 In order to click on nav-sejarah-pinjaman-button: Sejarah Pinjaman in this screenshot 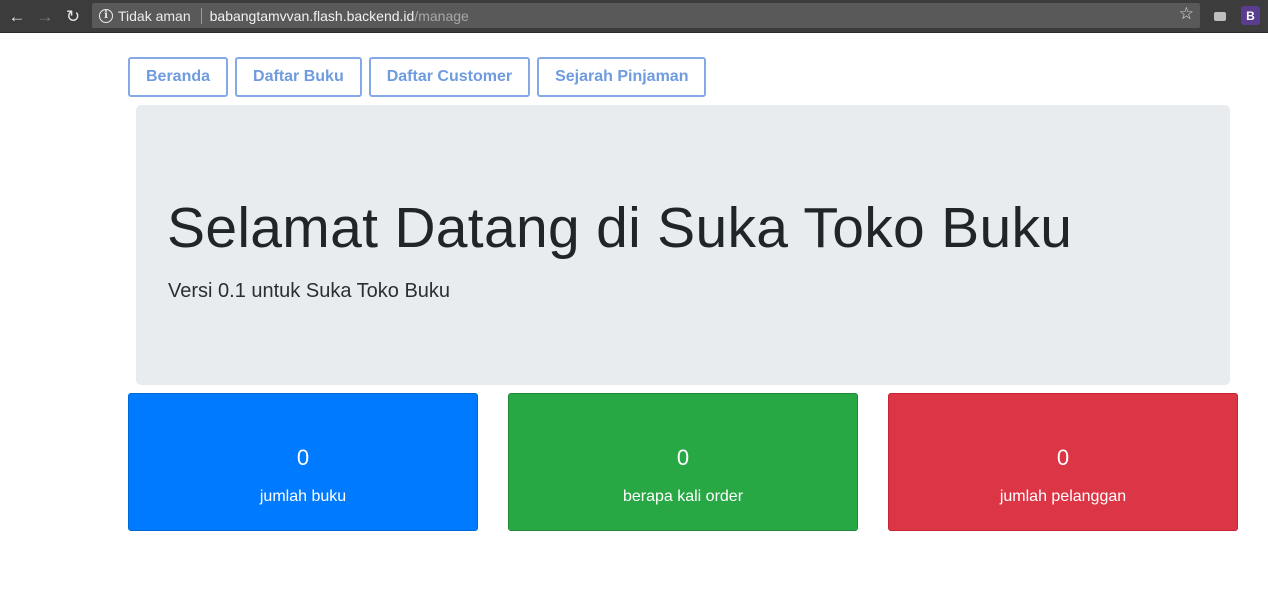, I will do `click(622, 77)`.